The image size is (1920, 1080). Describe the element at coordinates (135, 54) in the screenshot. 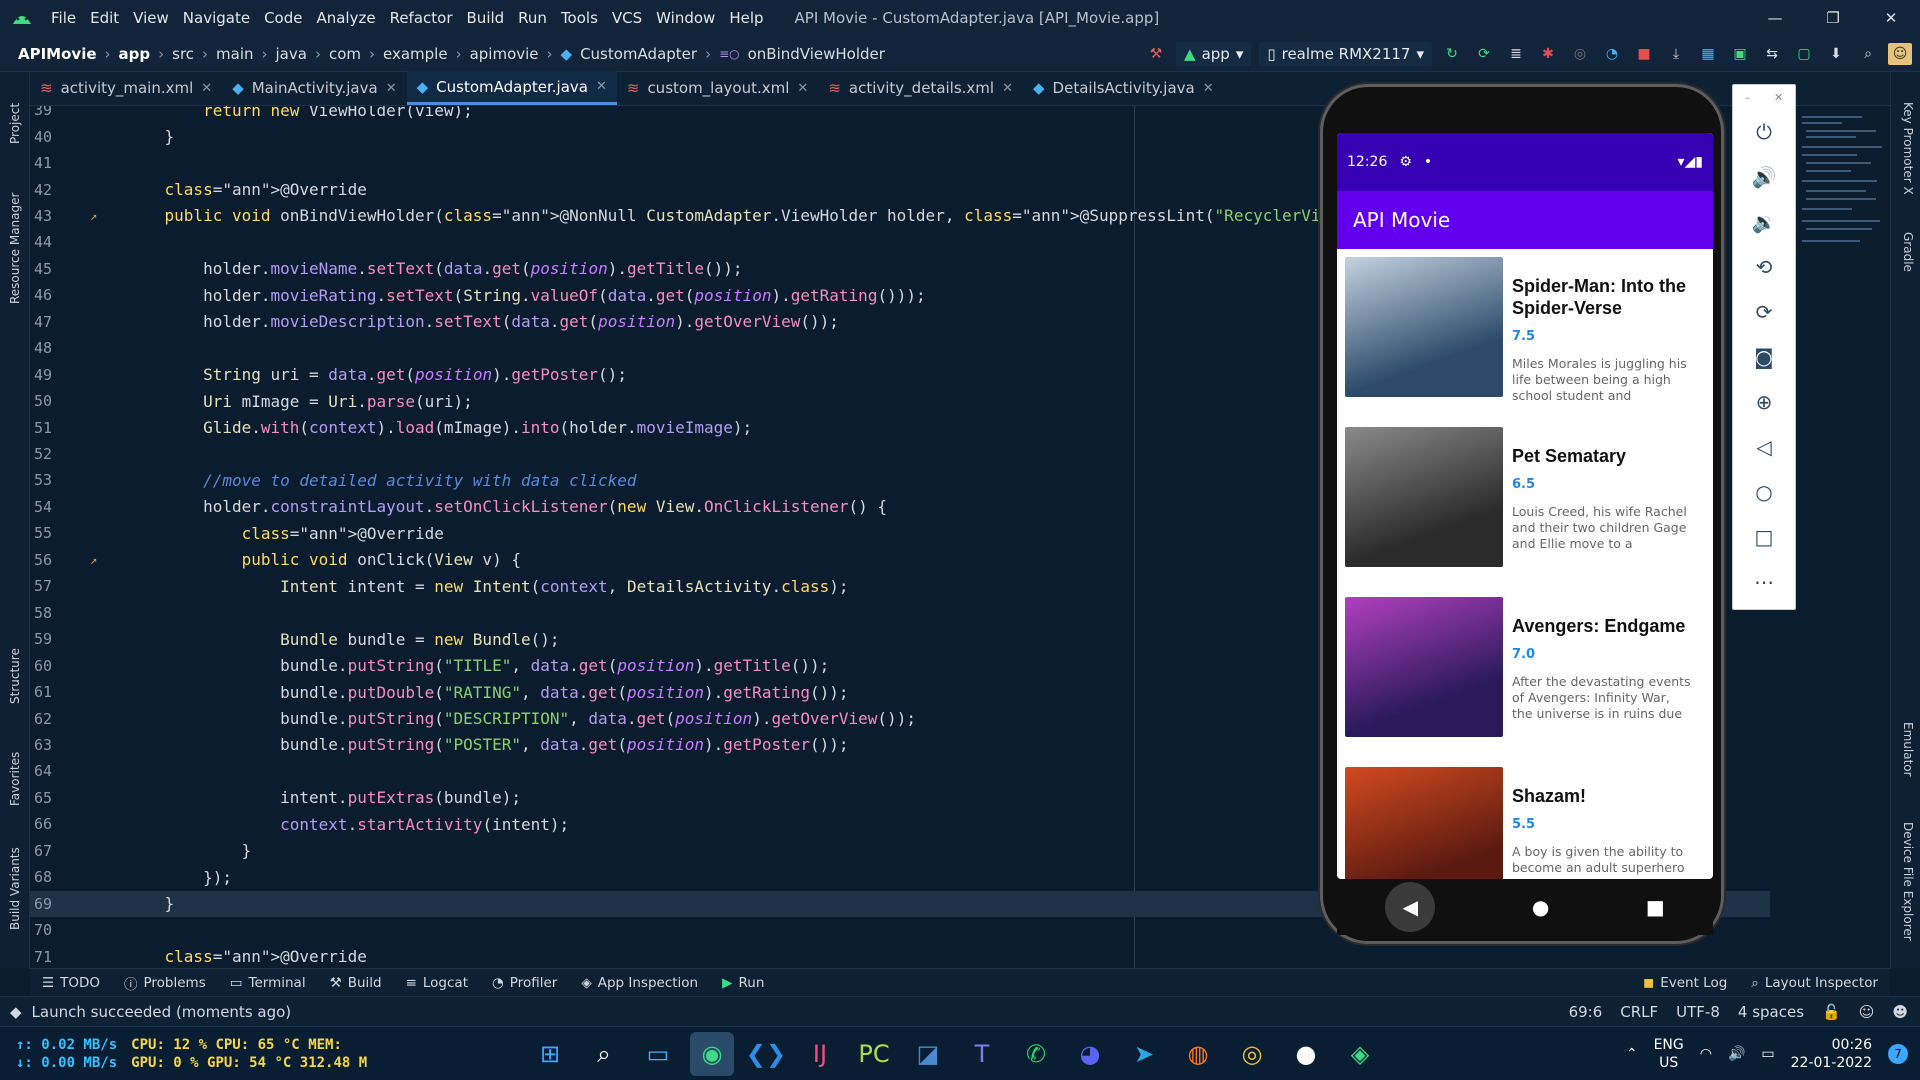

I see `breadcrumb-module: app` at that location.